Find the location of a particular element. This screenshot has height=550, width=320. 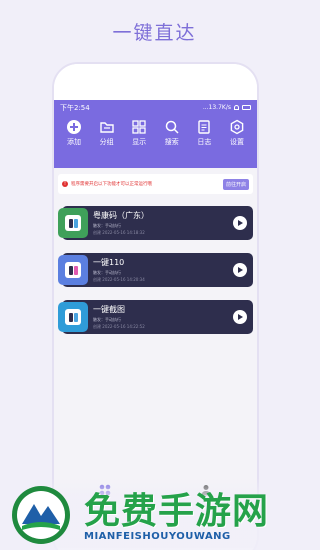

wifi-icon is located at coordinates (236, 107).